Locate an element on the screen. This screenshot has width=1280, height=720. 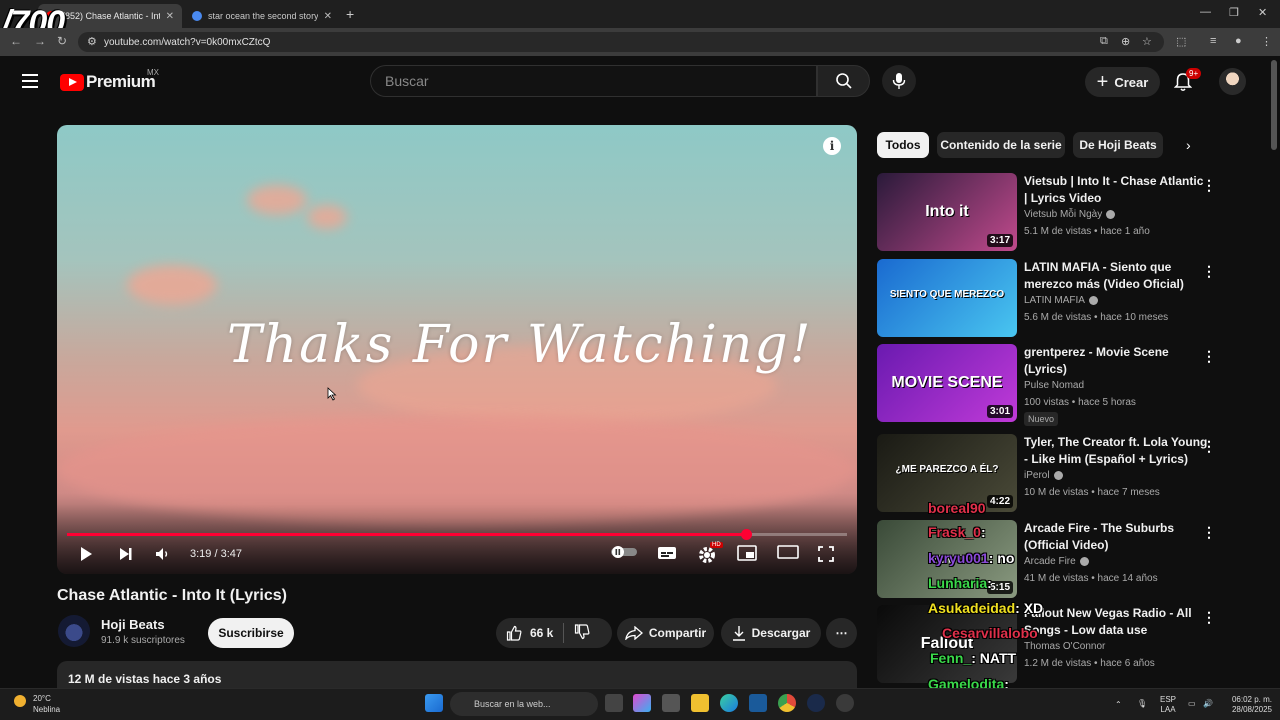
account-avatar is located at coordinates (1232, 81).